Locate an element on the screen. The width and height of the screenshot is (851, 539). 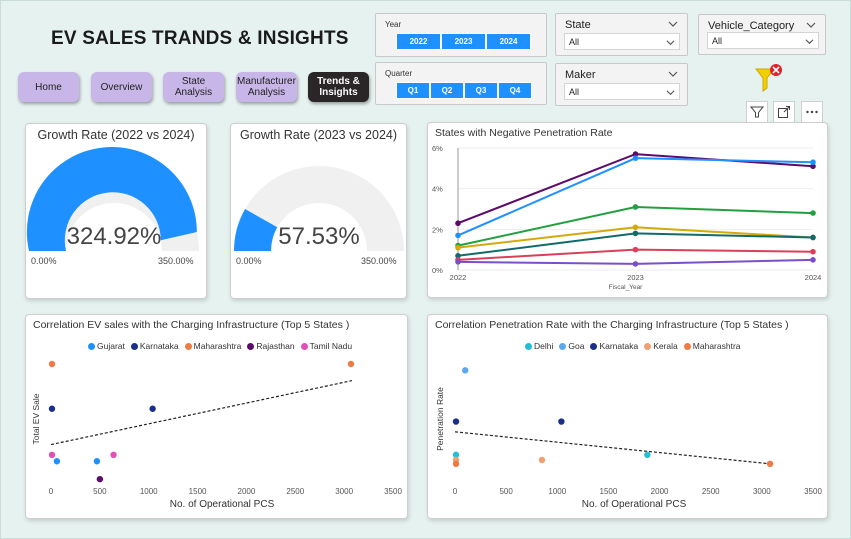
year-slicer-label: Year is located at coordinates (393, 24).